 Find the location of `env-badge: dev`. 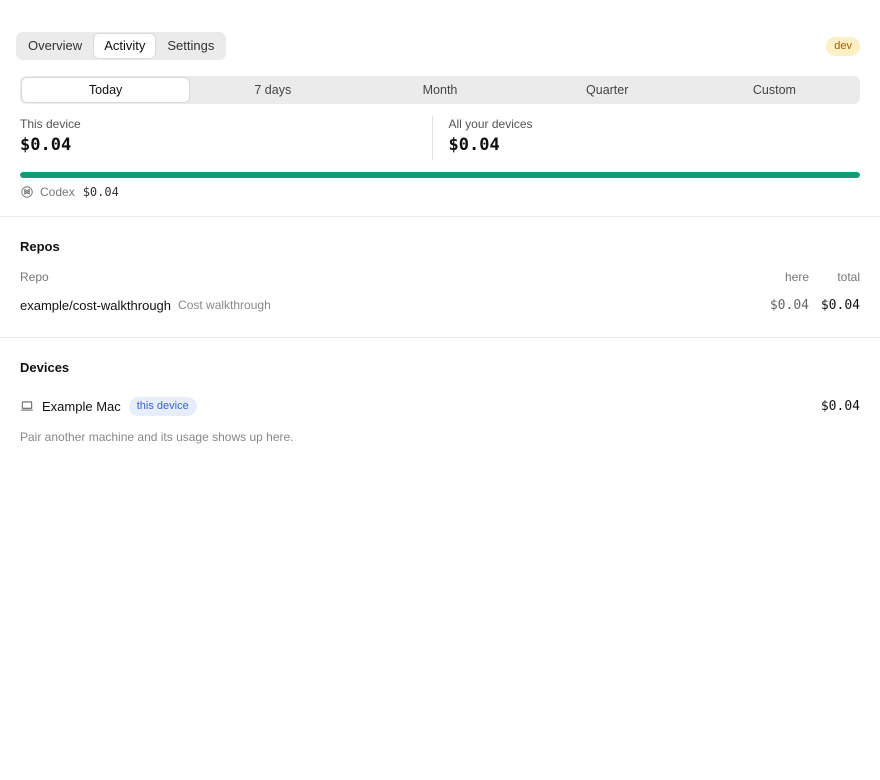

env-badge: dev is located at coordinates (843, 46).